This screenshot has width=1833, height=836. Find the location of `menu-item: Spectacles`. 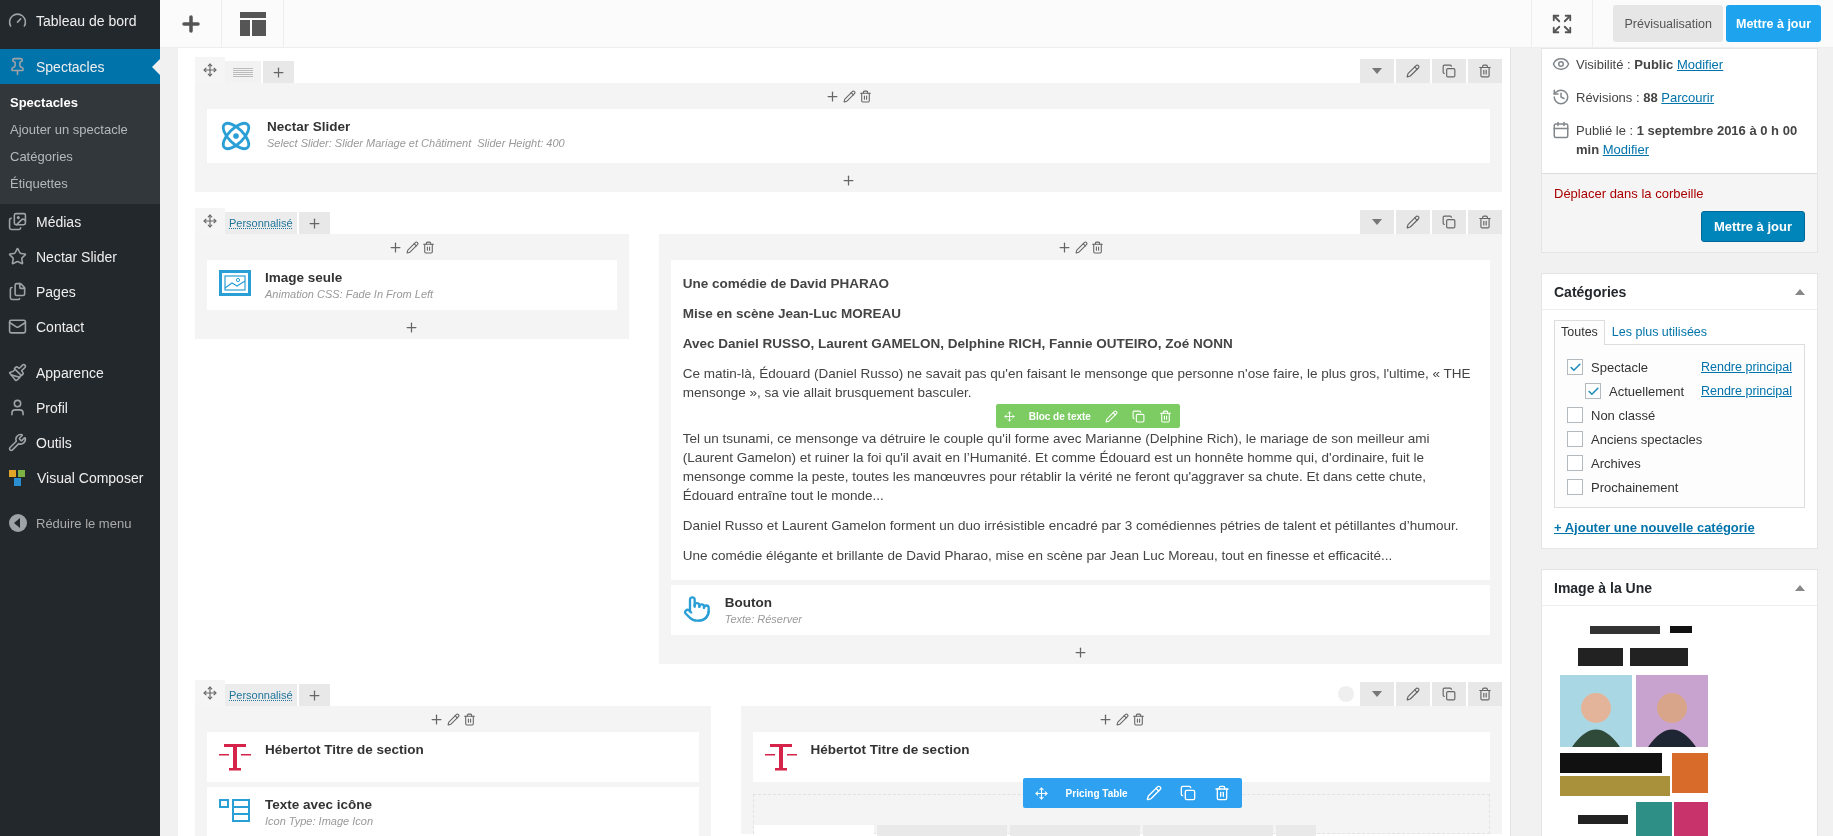

menu-item: Spectacles is located at coordinates (80, 66).